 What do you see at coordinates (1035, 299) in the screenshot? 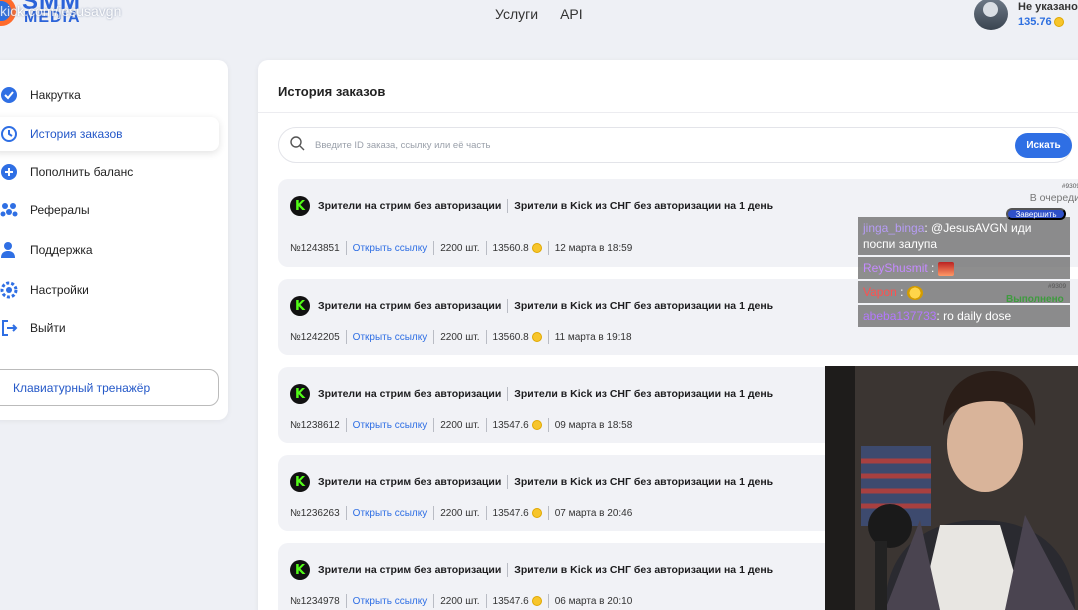
I see `status-badge: Выполнено` at bounding box center [1035, 299].